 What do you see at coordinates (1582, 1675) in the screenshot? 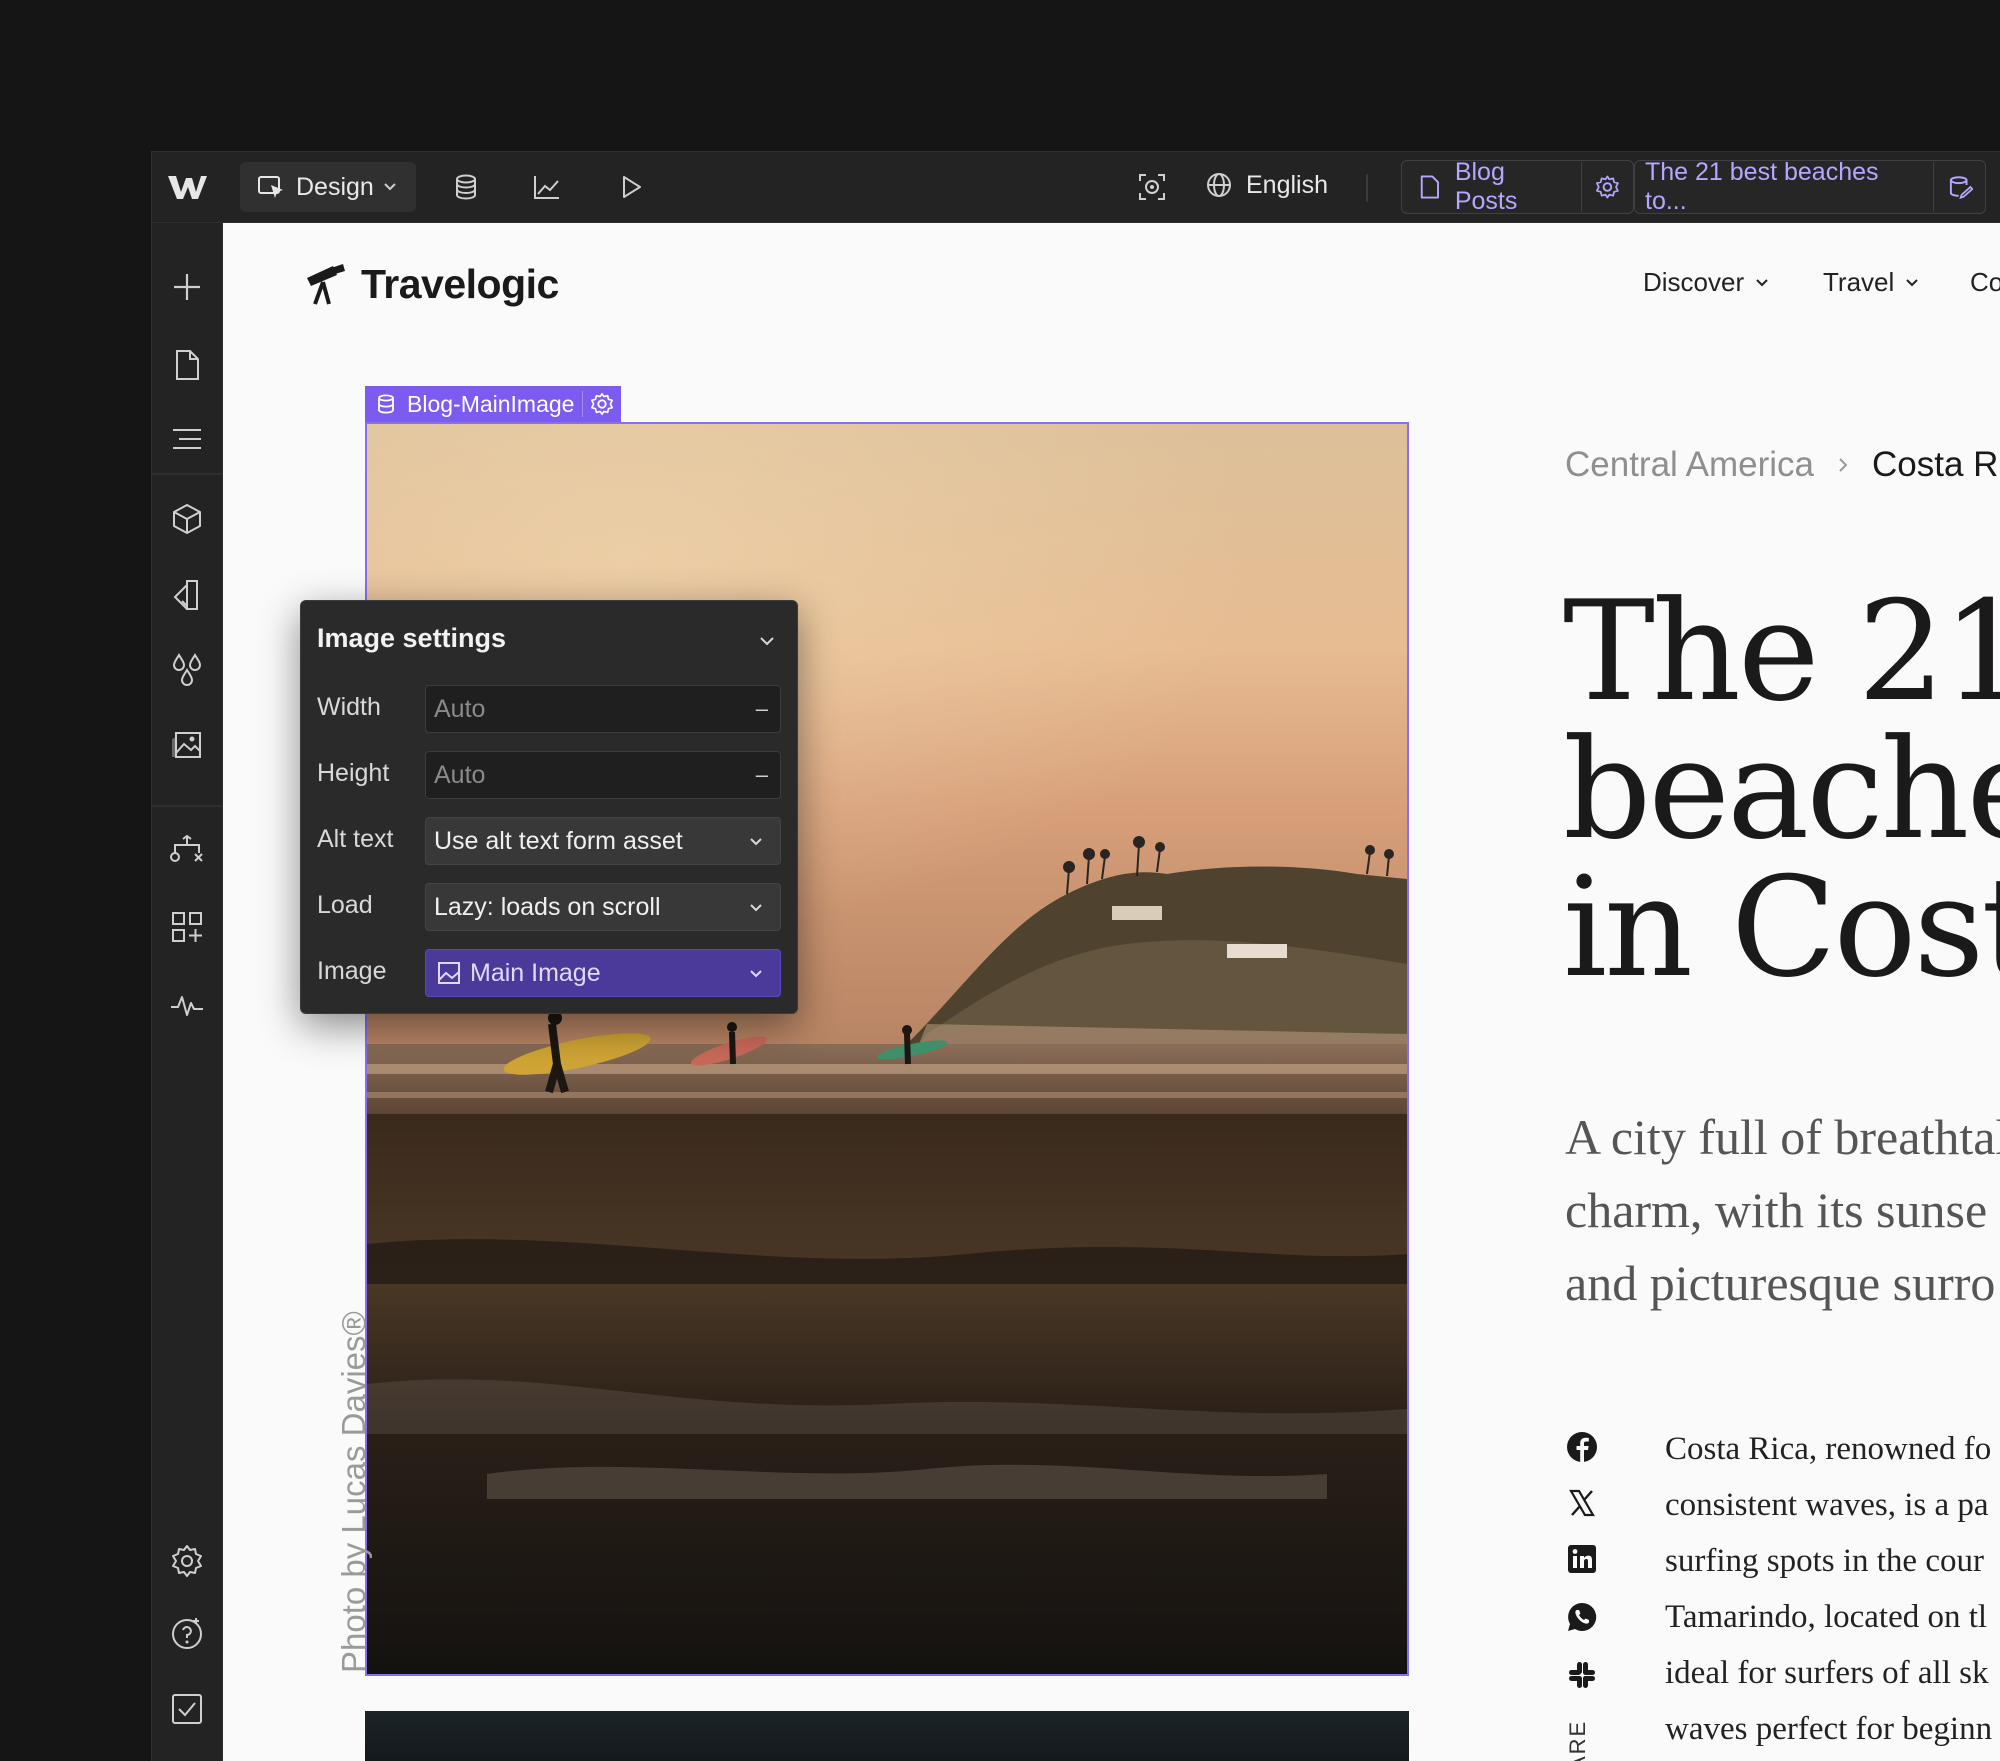
I see `slack-icon` at bounding box center [1582, 1675].